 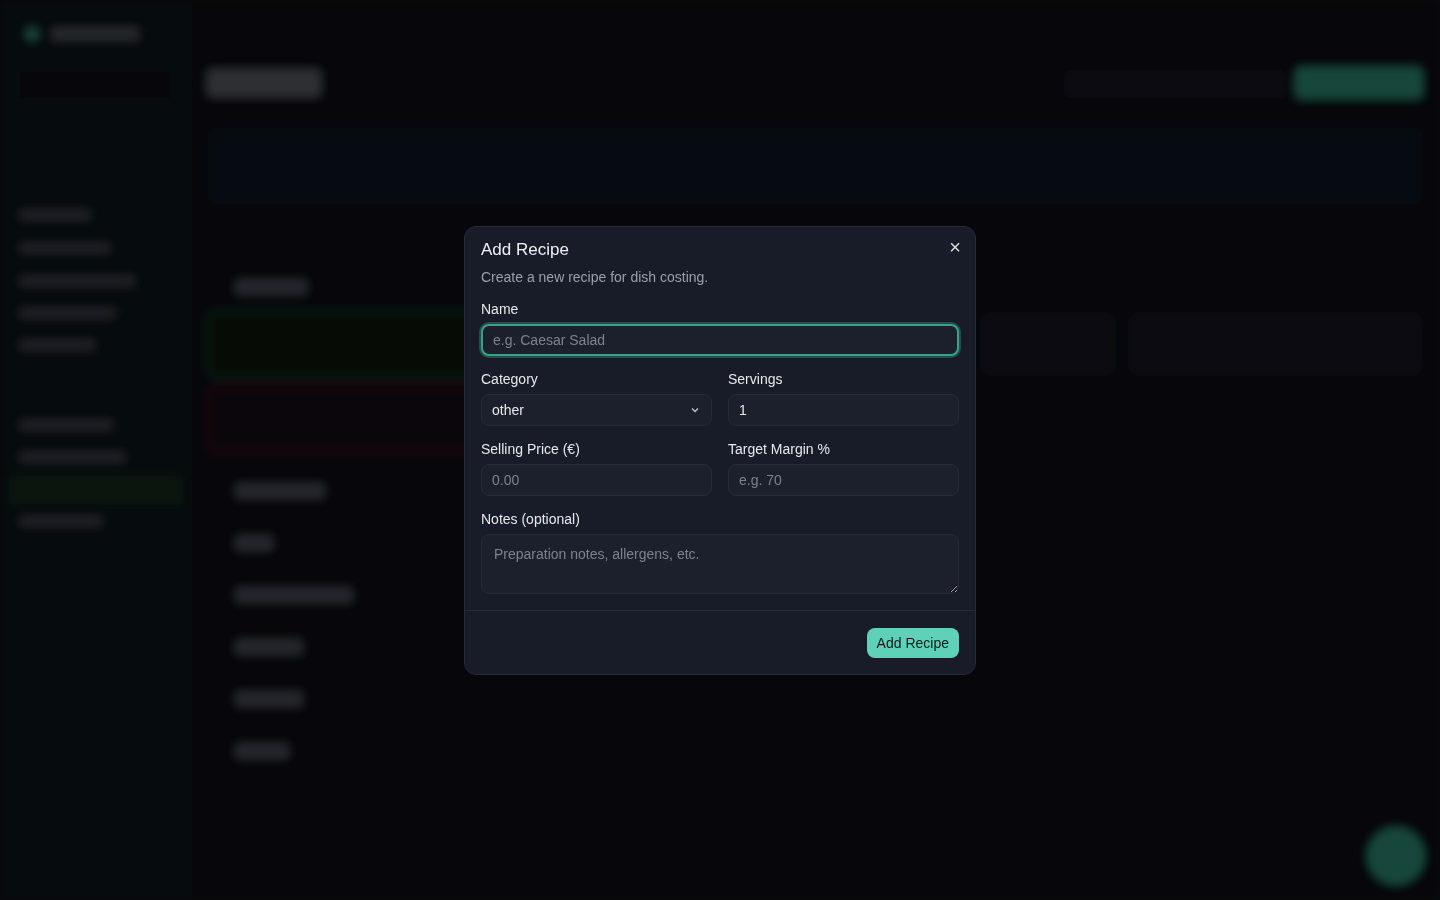 I want to click on field-label: Target Margin %, so click(x=779, y=449).